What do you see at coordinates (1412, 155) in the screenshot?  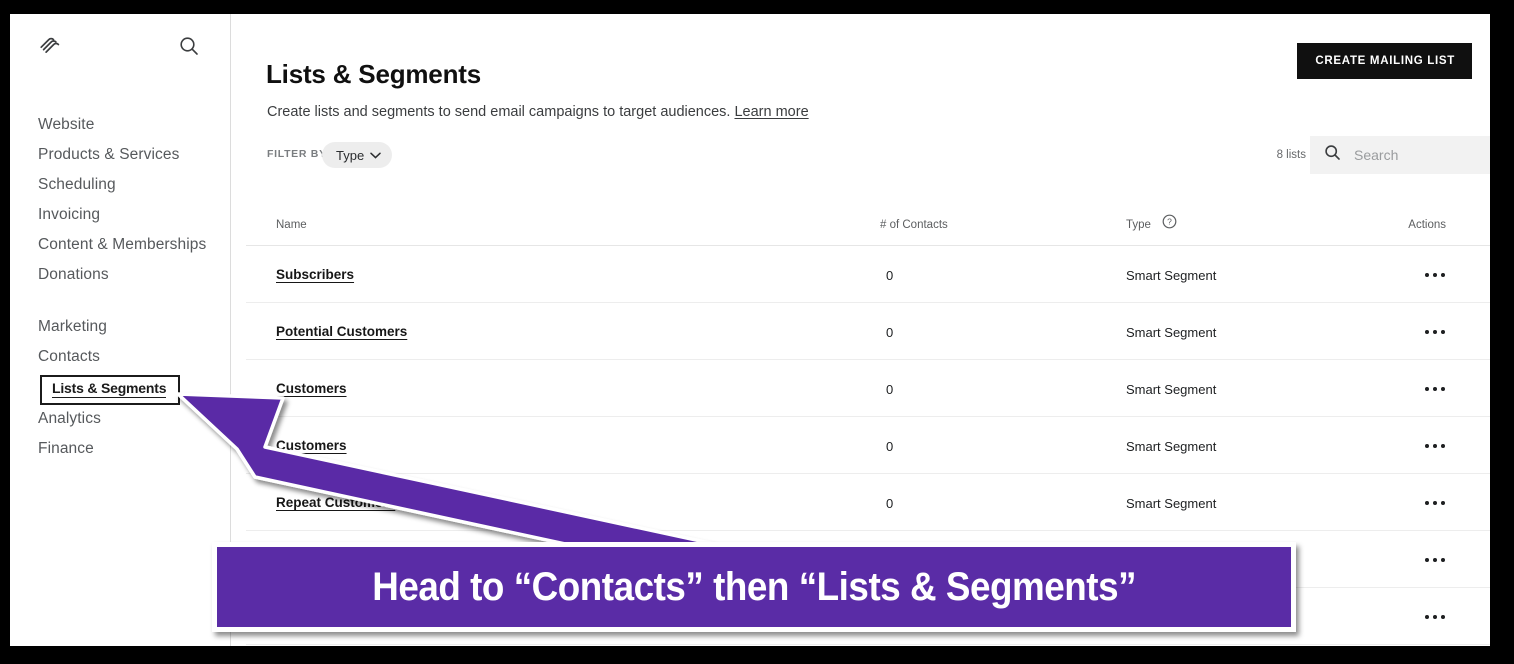 I see `search-input` at bounding box center [1412, 155].